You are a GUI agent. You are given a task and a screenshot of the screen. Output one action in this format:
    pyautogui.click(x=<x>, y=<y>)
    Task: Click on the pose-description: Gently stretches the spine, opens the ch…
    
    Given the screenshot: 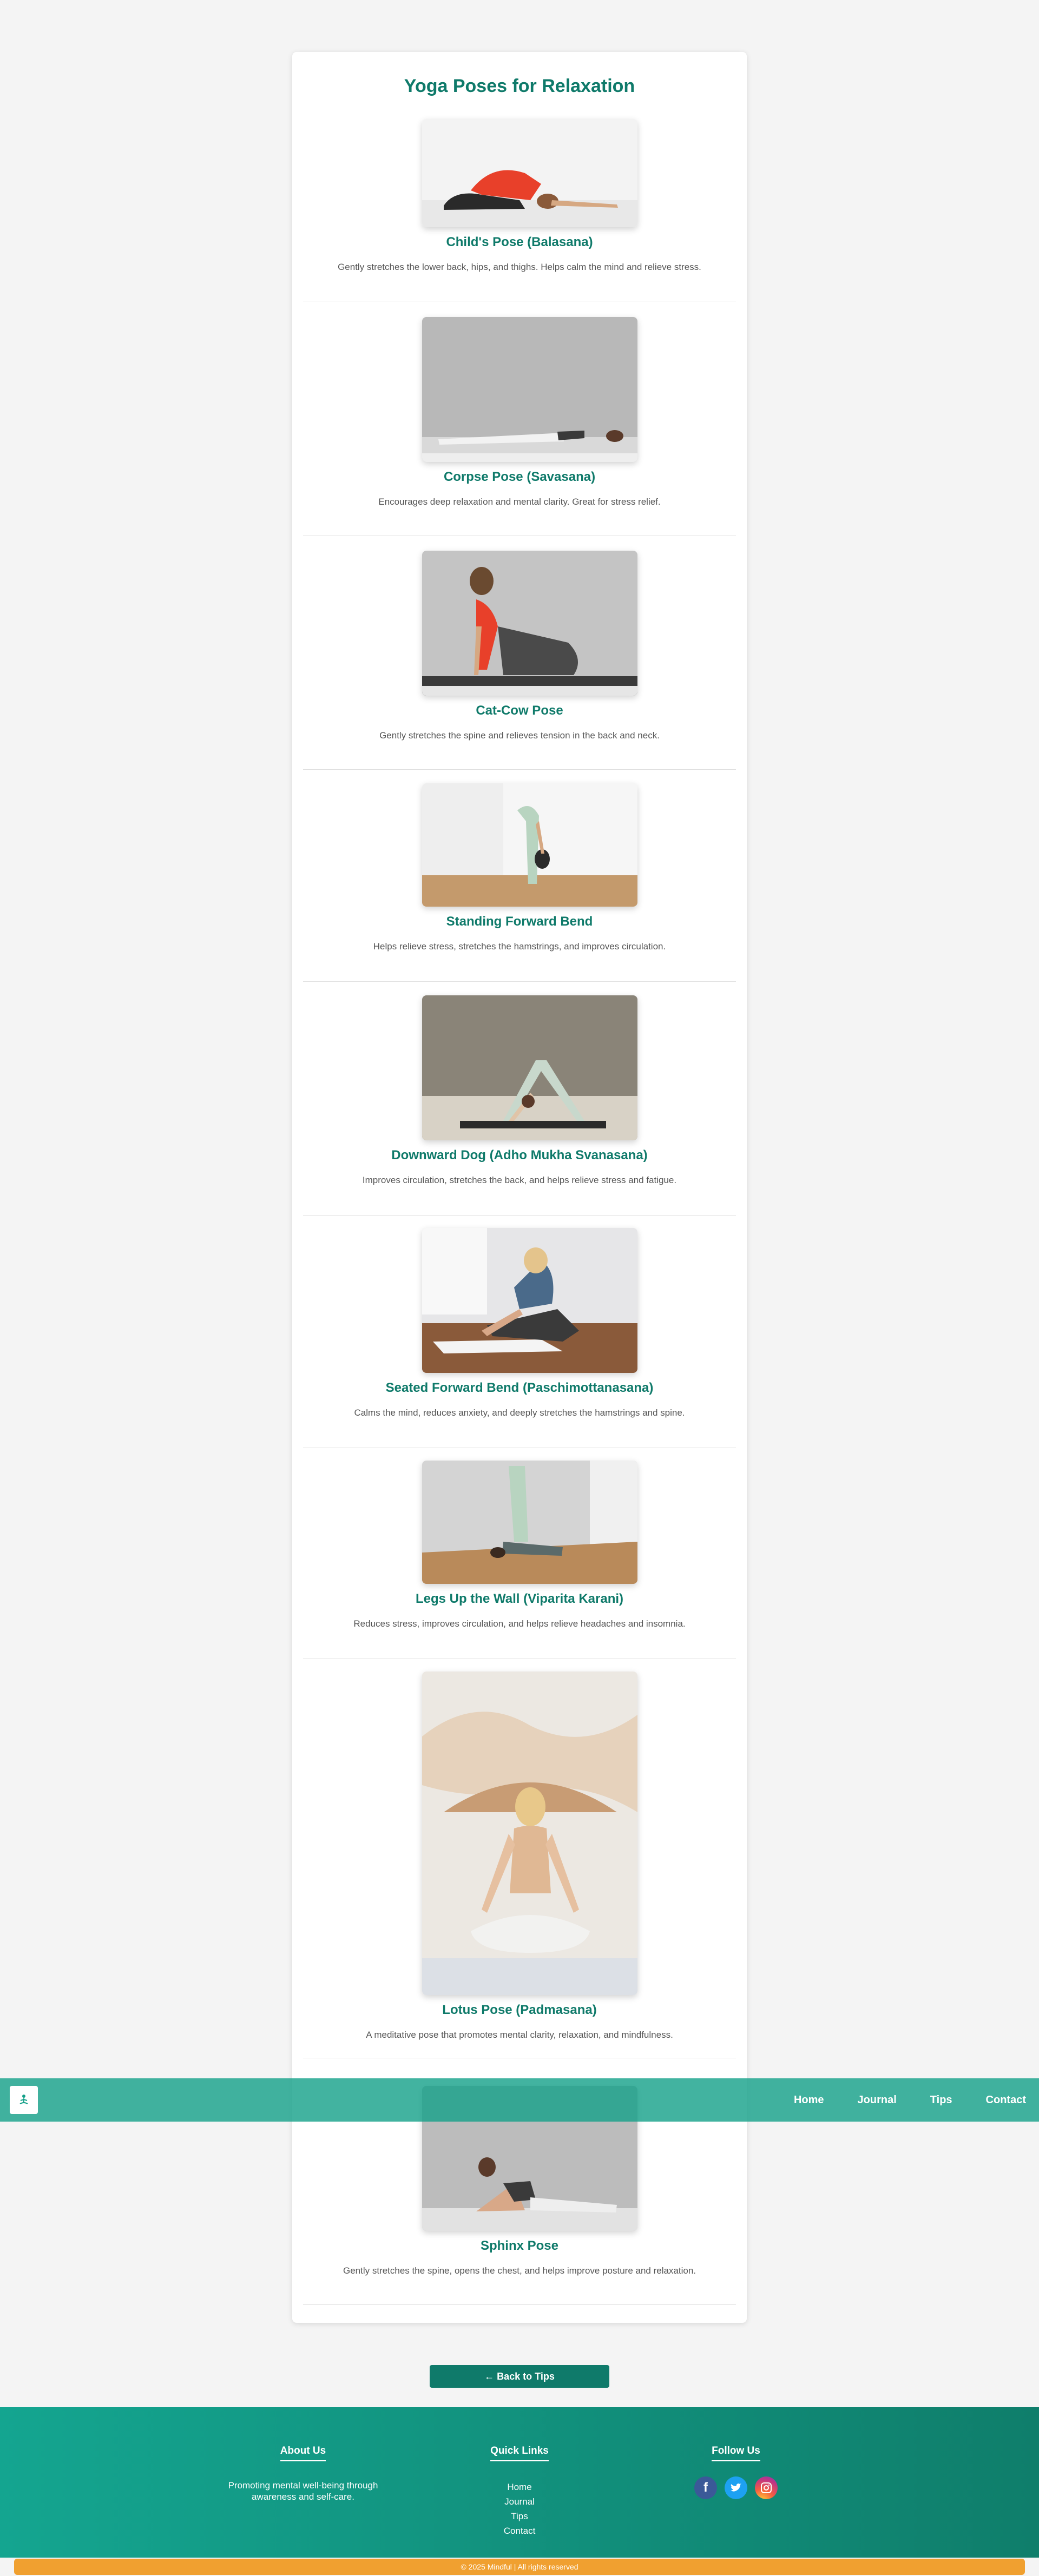 What is the action you would take?
    pyautogui.click(x=519, y=2270)
    